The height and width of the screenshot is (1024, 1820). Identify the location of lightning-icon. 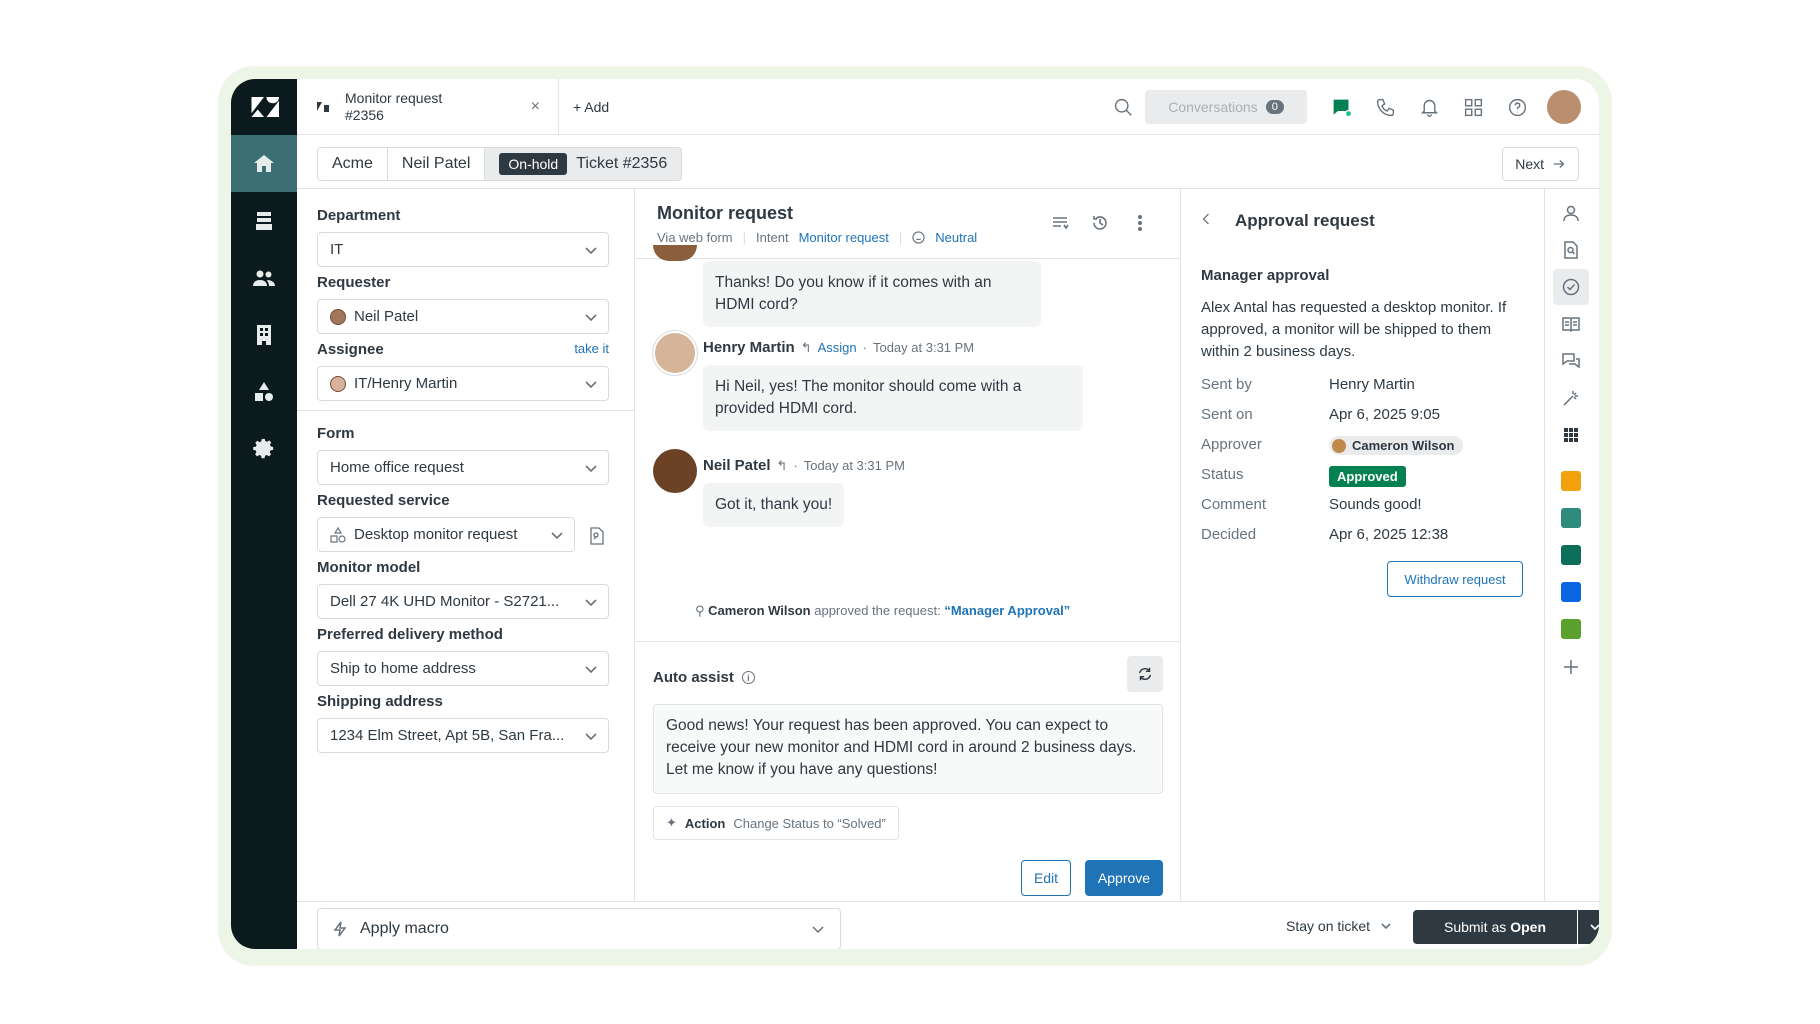
(340, 929).